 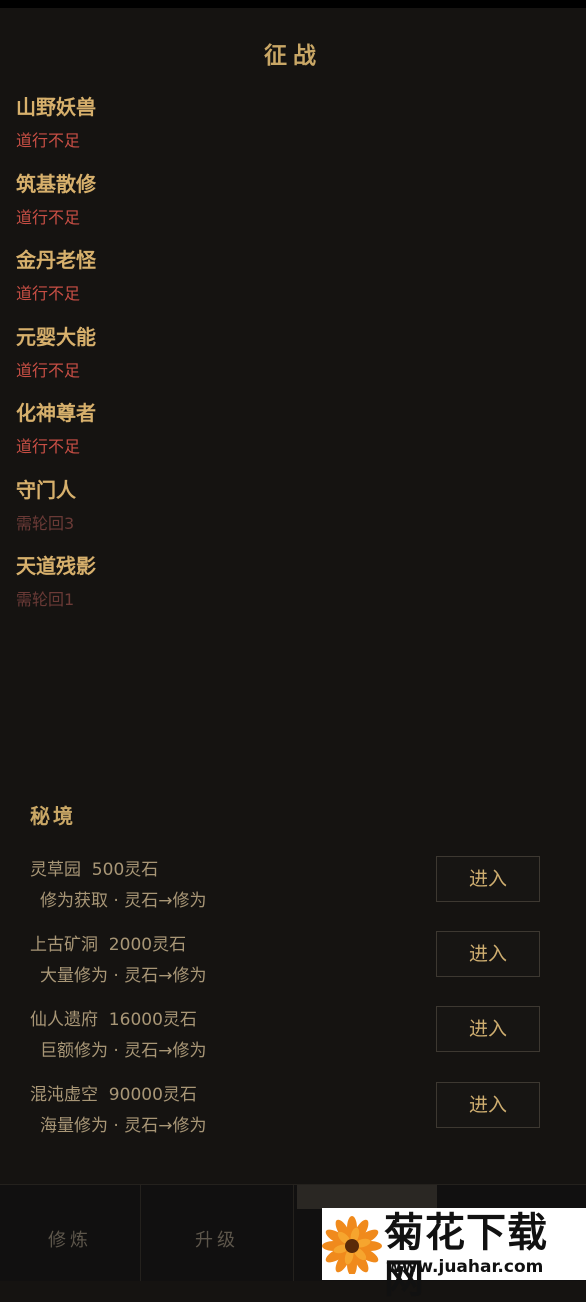 I want to click on enemy-name: 金丹老怪, so click(x=56, y=260).